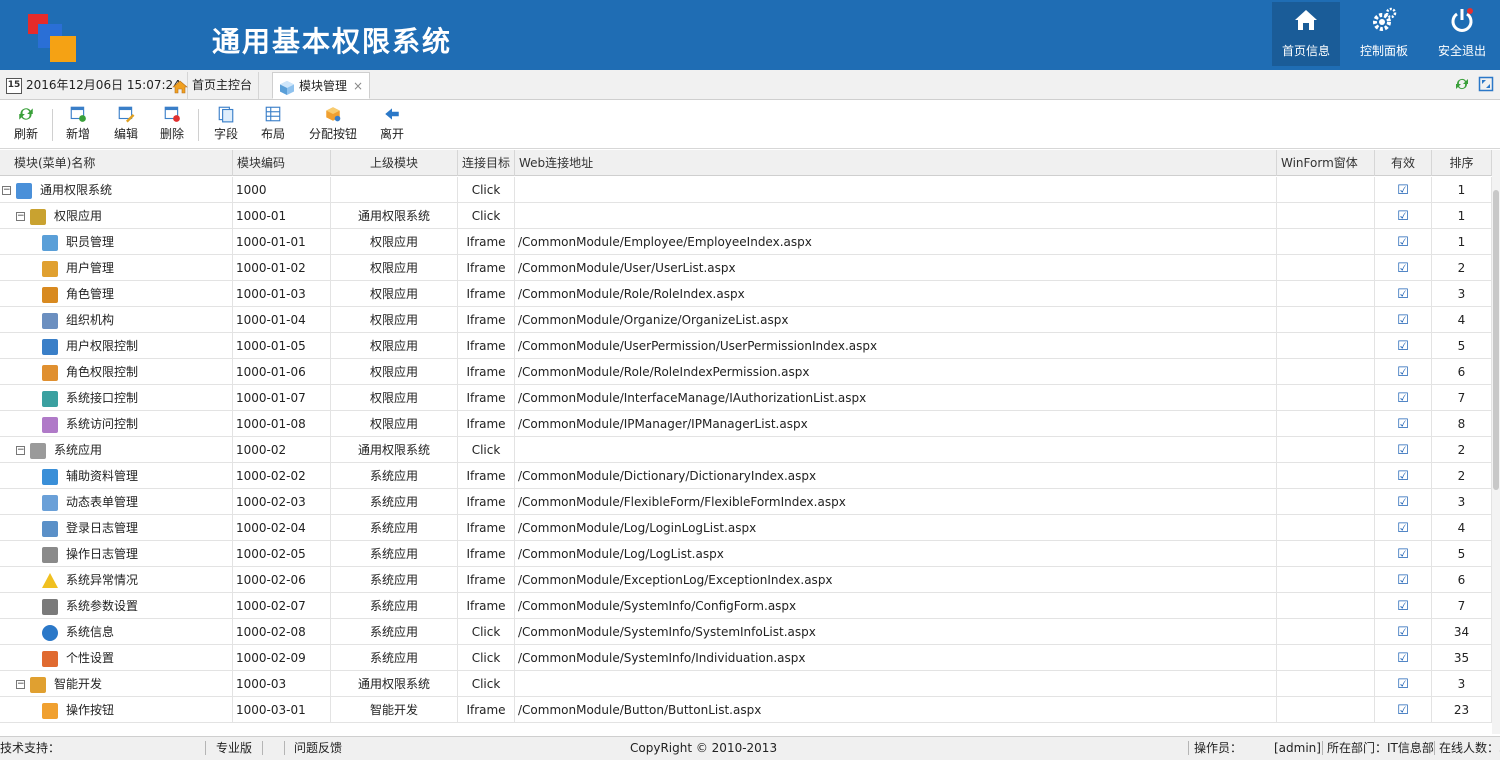  I want to click on home-info-button: 首页信息, so click(1306, 34).